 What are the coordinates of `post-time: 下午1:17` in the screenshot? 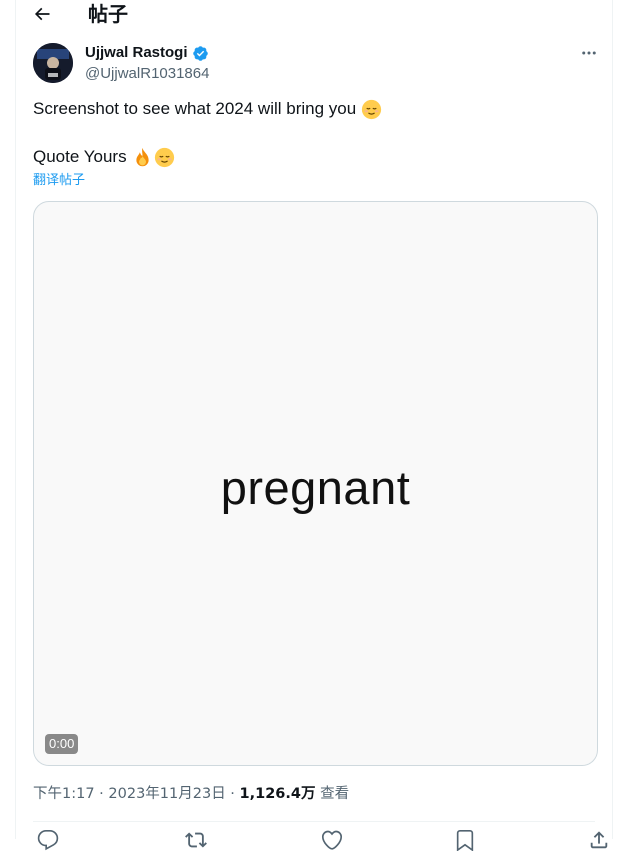 It's located at (64, 794).